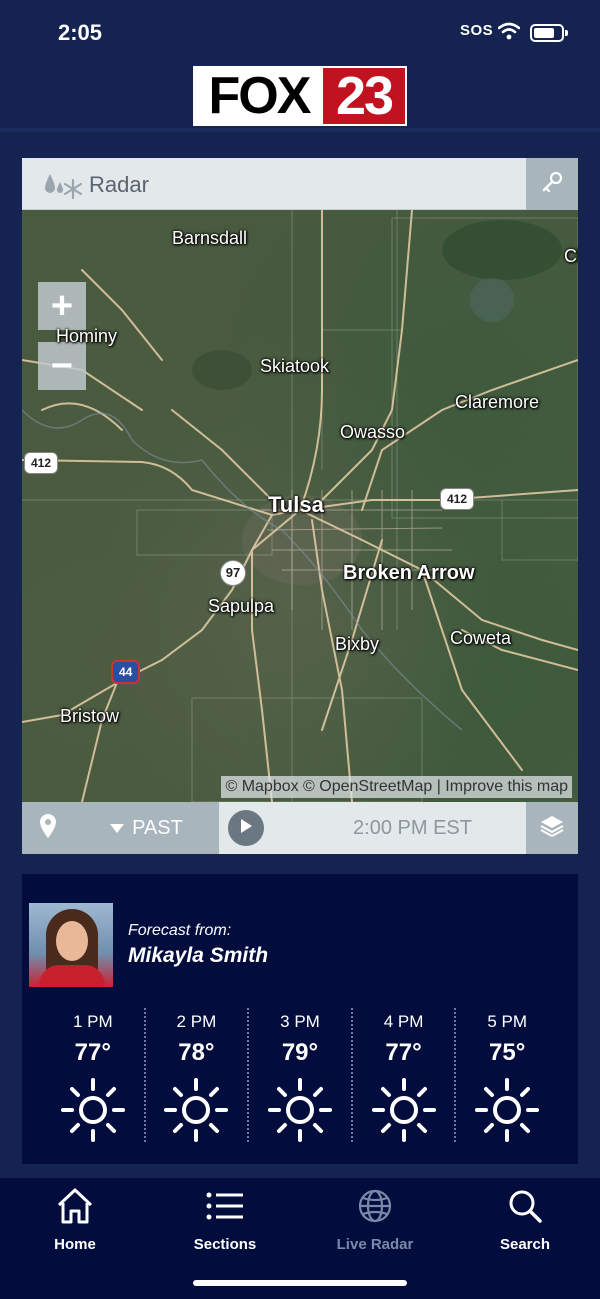  I want to click on tab-sections: Sections, so click(225, 1219).